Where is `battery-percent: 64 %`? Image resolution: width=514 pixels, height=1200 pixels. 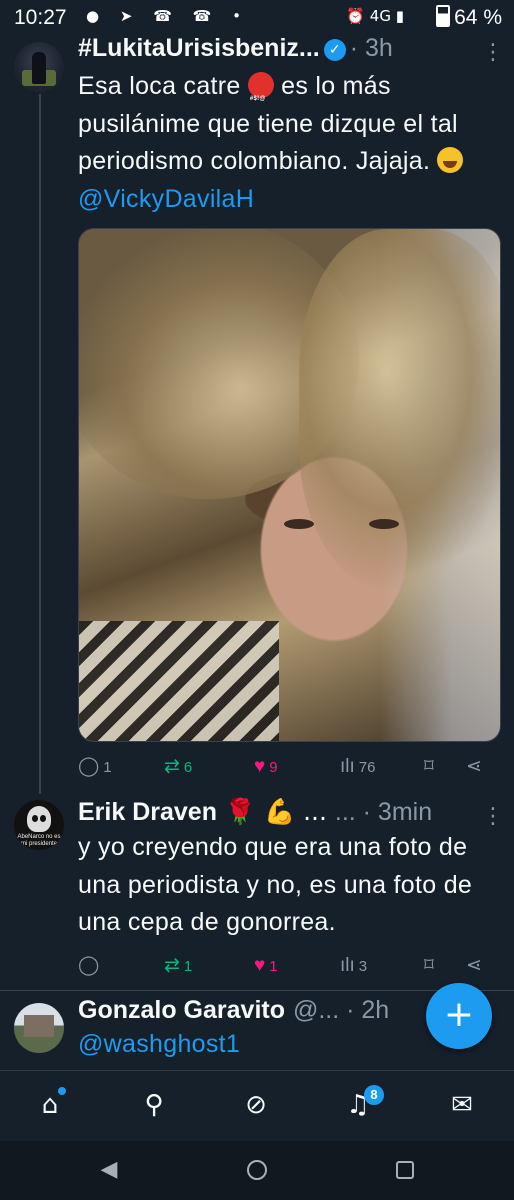 battery-percent: 64 % is located at coordinates (478, 17).